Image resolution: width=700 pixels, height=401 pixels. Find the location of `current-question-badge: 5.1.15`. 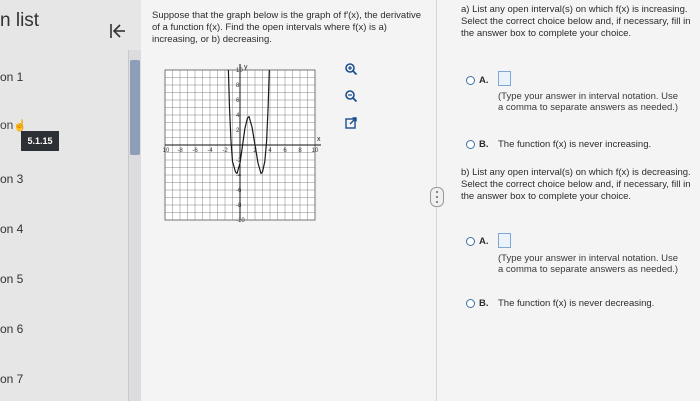

current-question-badge: 5.1.15 is located at coordinates (40, 141).